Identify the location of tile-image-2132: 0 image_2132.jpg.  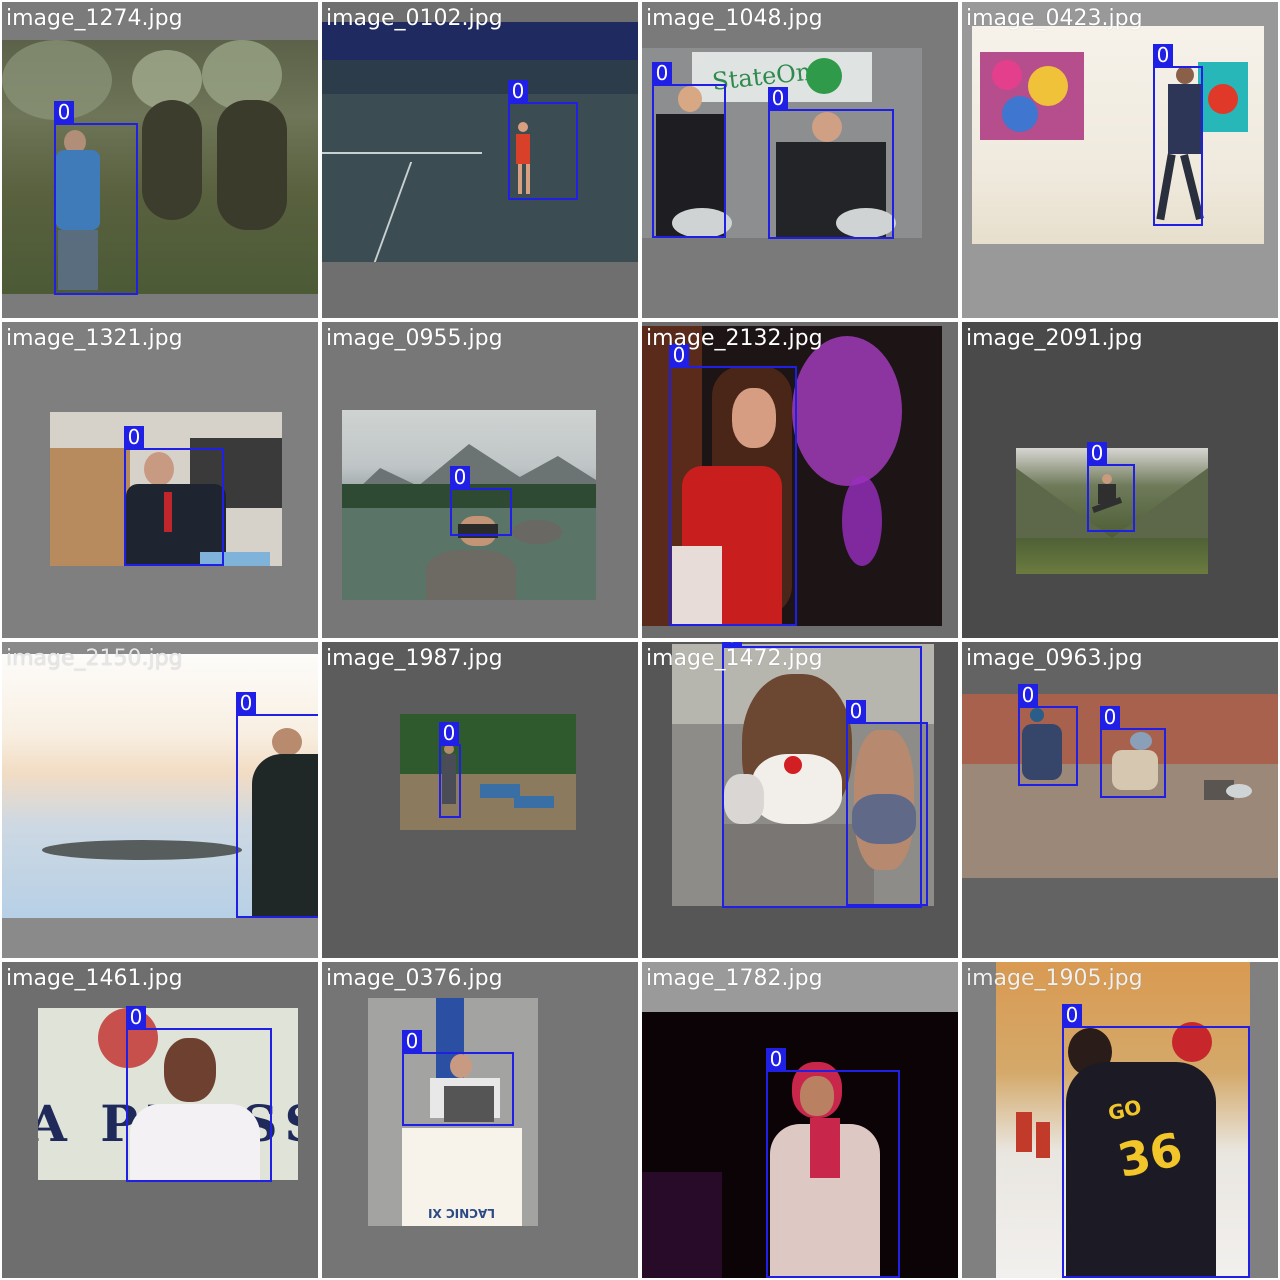
(800, 480).